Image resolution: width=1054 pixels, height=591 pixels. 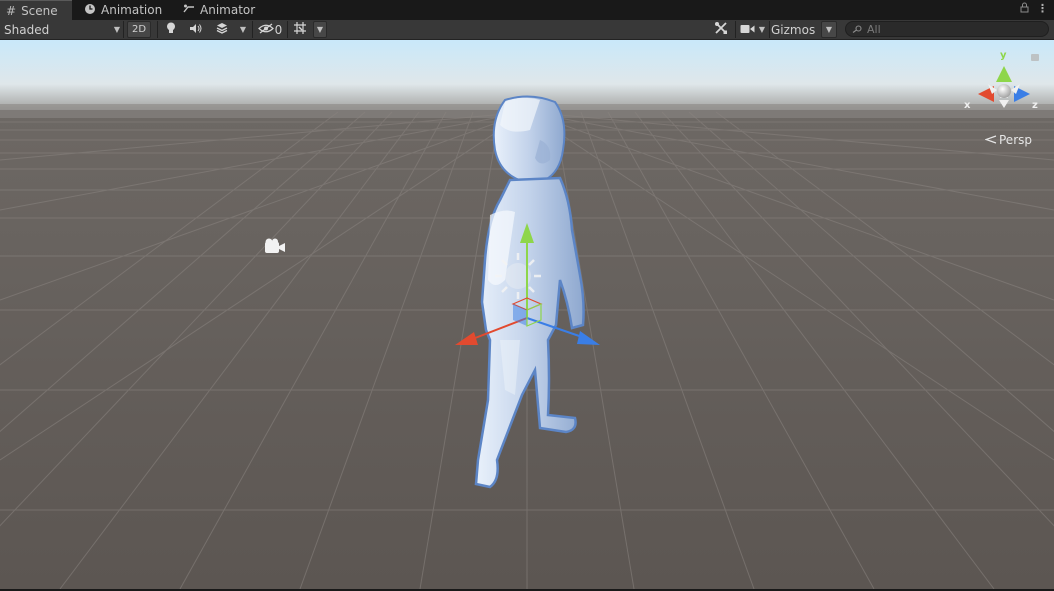 I want to click on tab-label: Animation, so click(x=132, y=10).